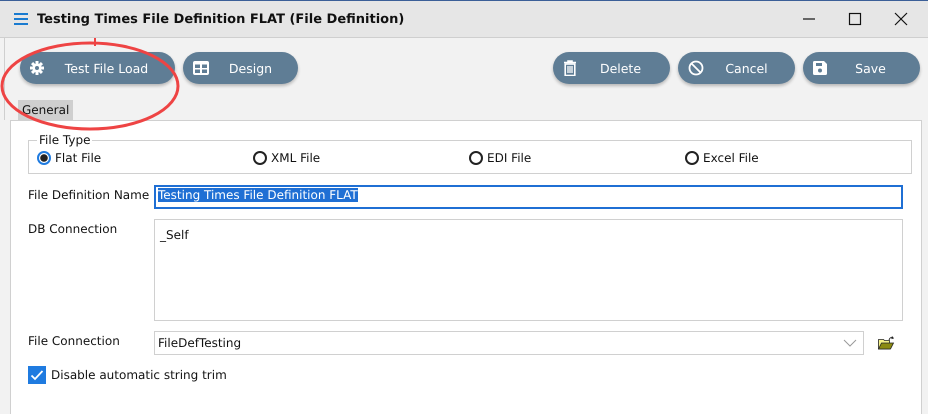  Describe the element at coordinates (73, 228) in the screenshot. I see `field-label: DB Connection` at that location.